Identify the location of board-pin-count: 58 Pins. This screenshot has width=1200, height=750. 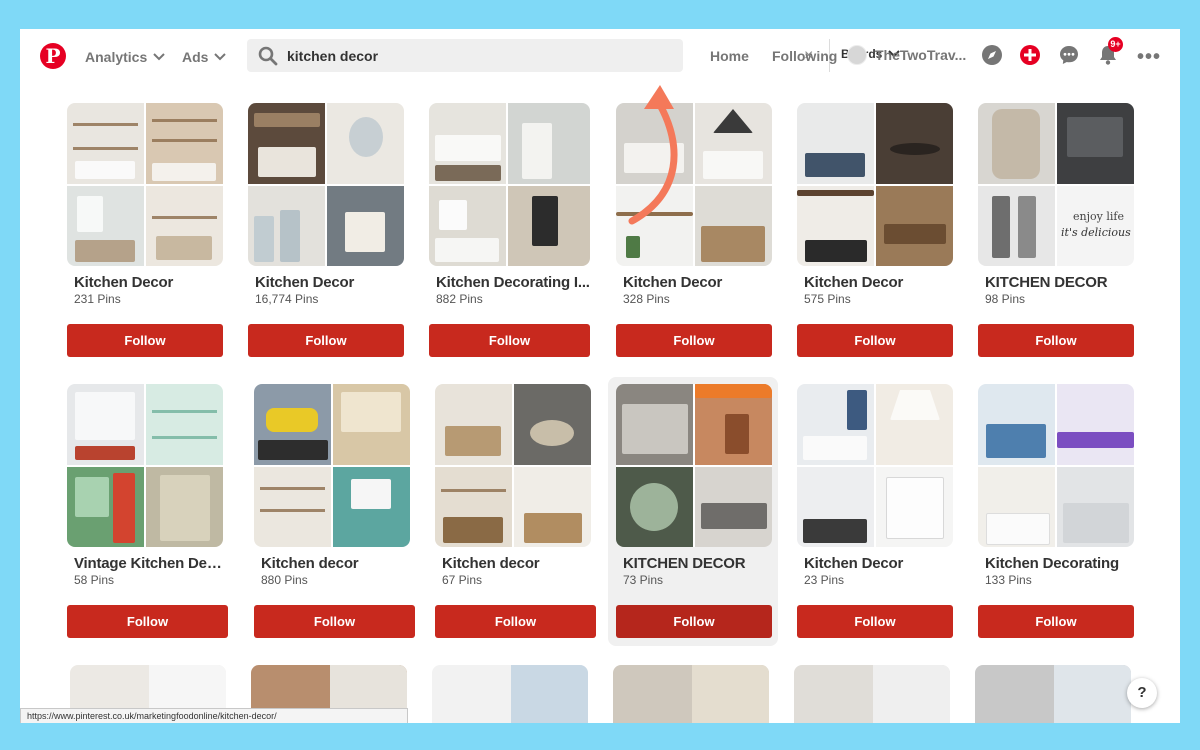
(94, 580).